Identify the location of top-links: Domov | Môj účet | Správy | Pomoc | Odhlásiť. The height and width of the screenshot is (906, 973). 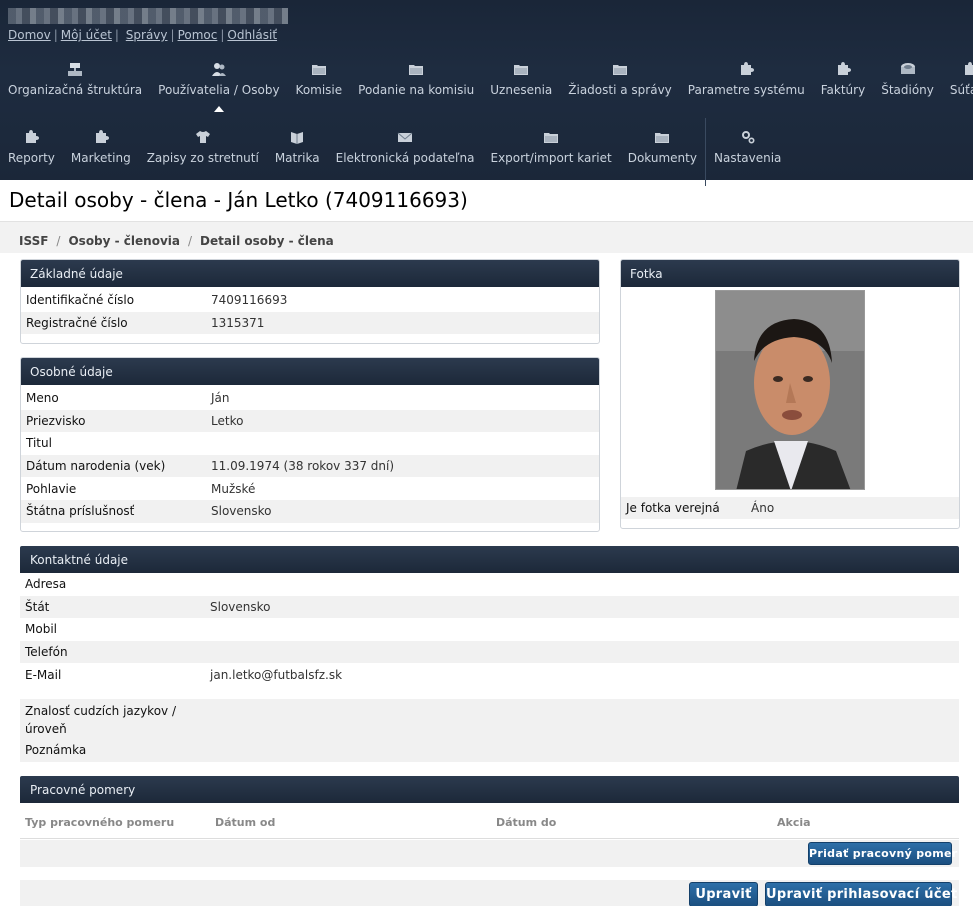
(143, 35).